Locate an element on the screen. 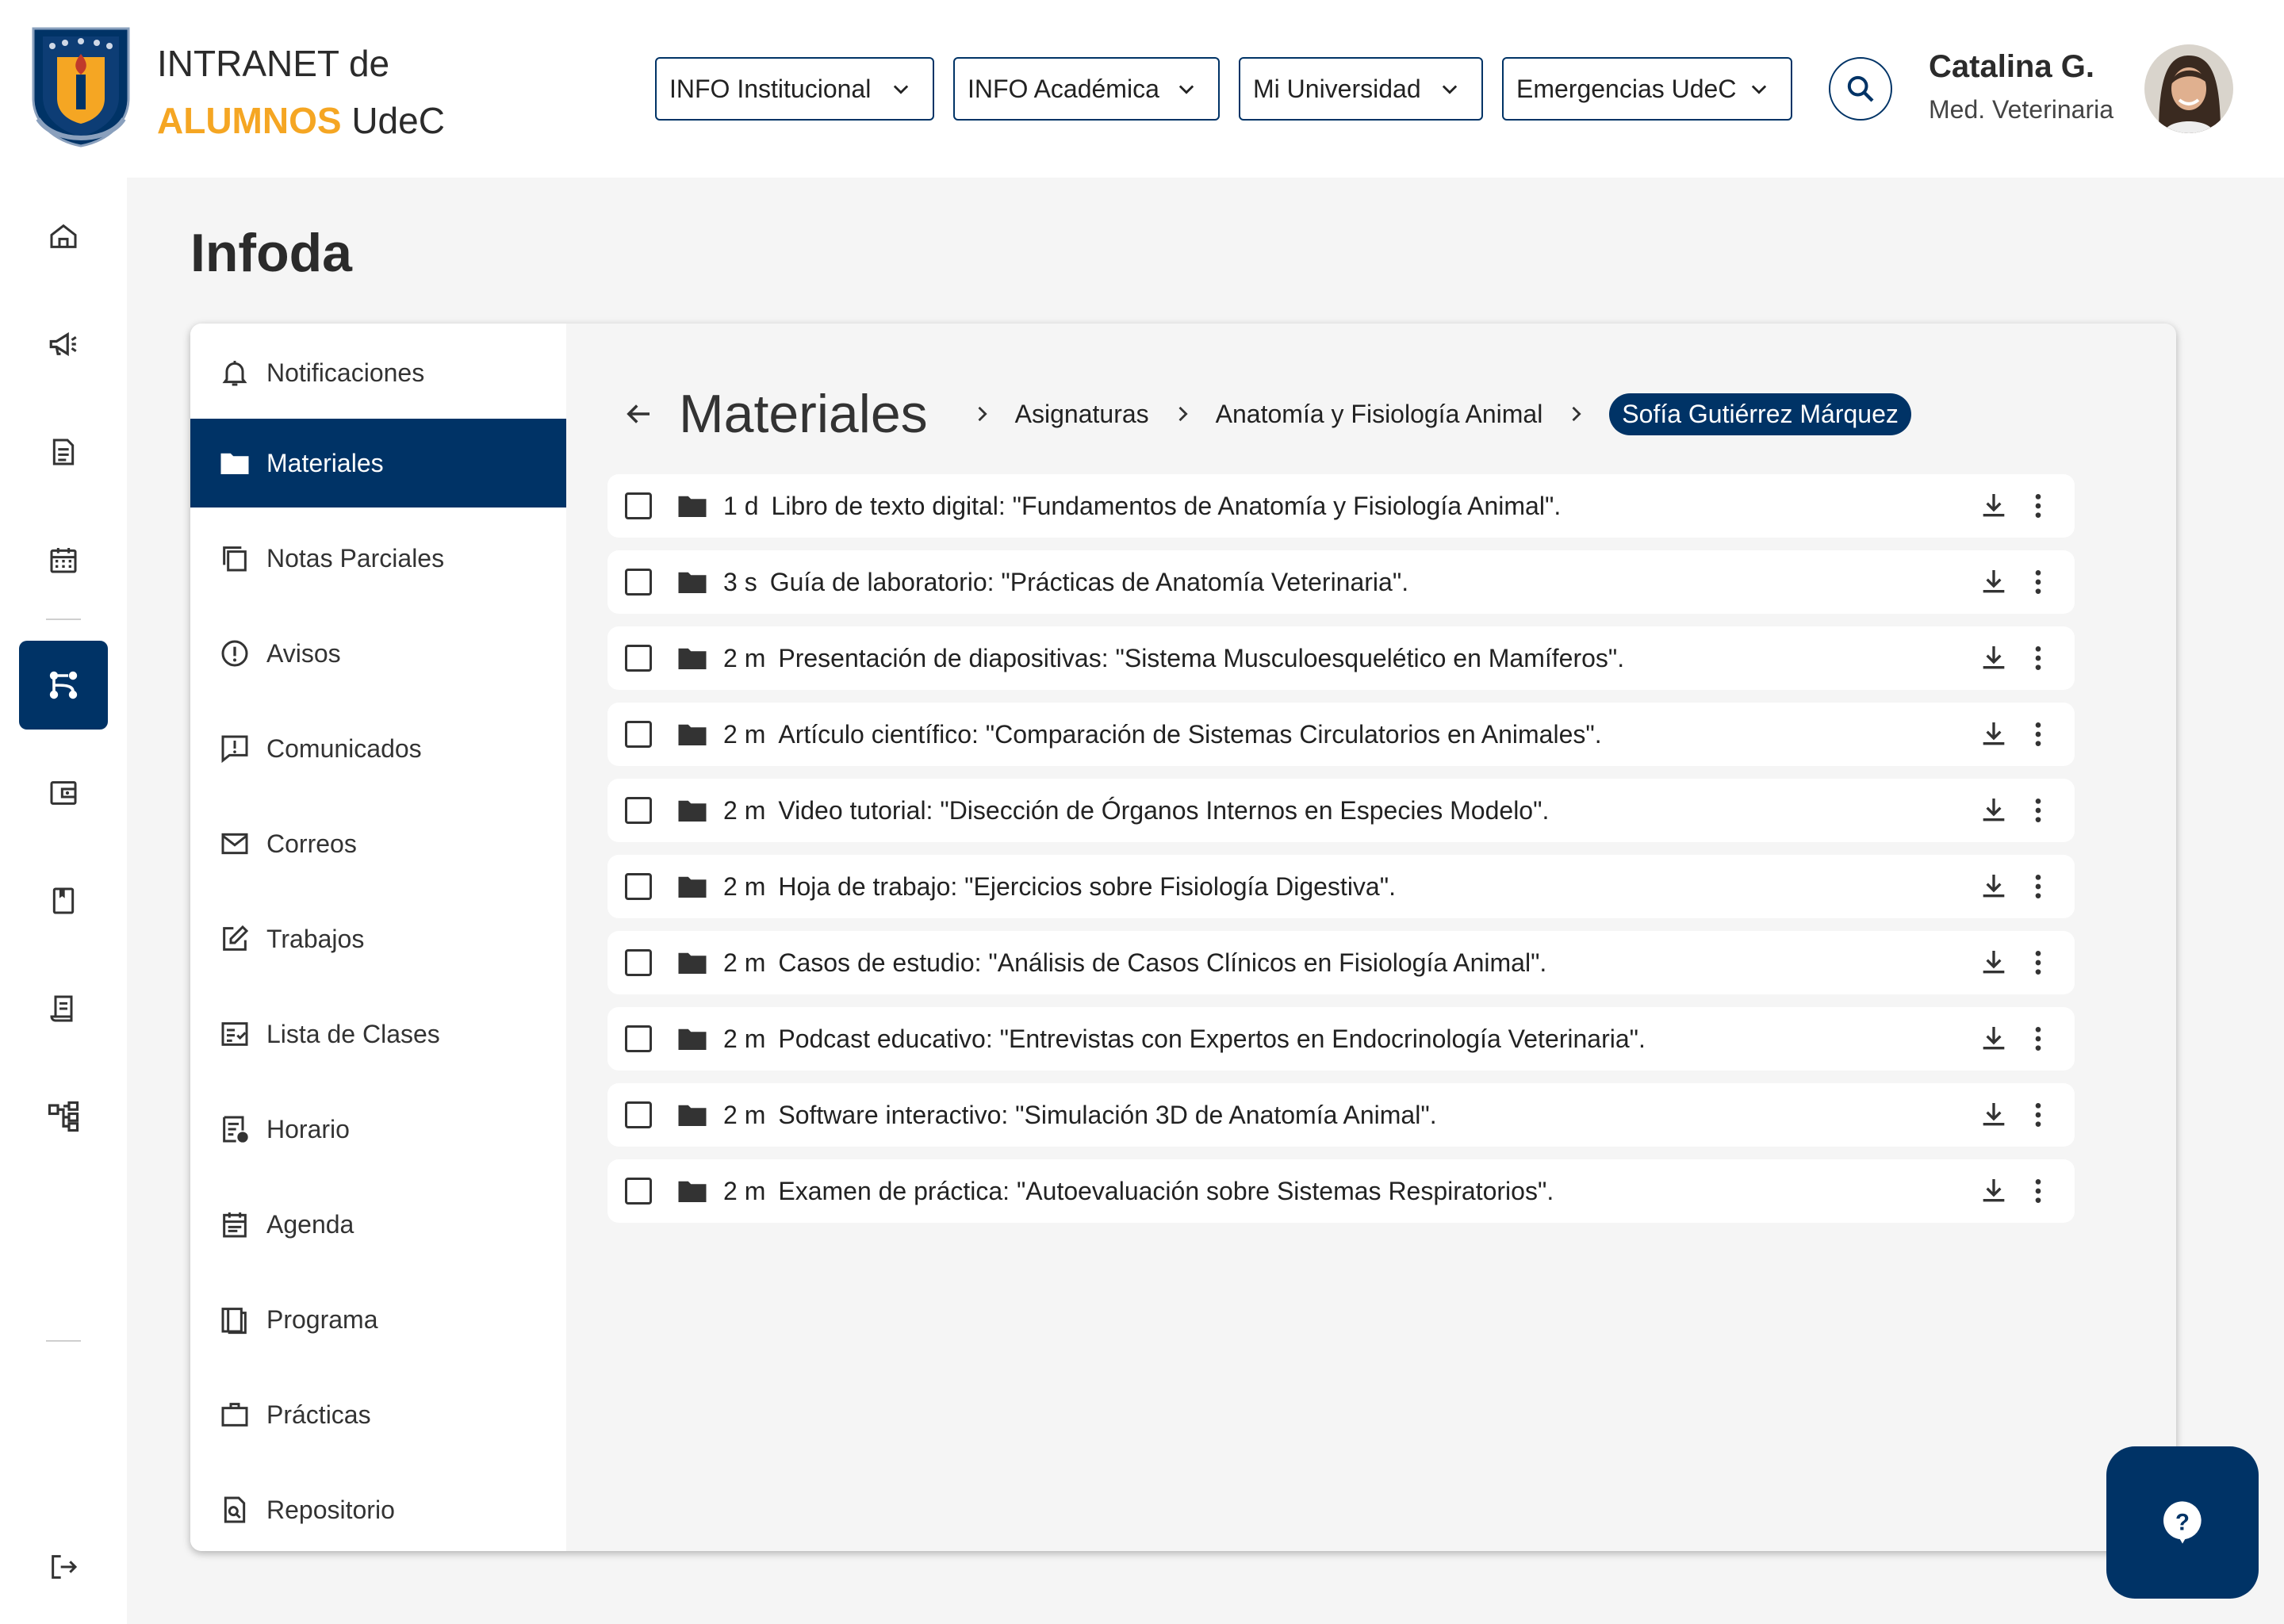  alert-circle-icon is located at coordinates (234, 653).